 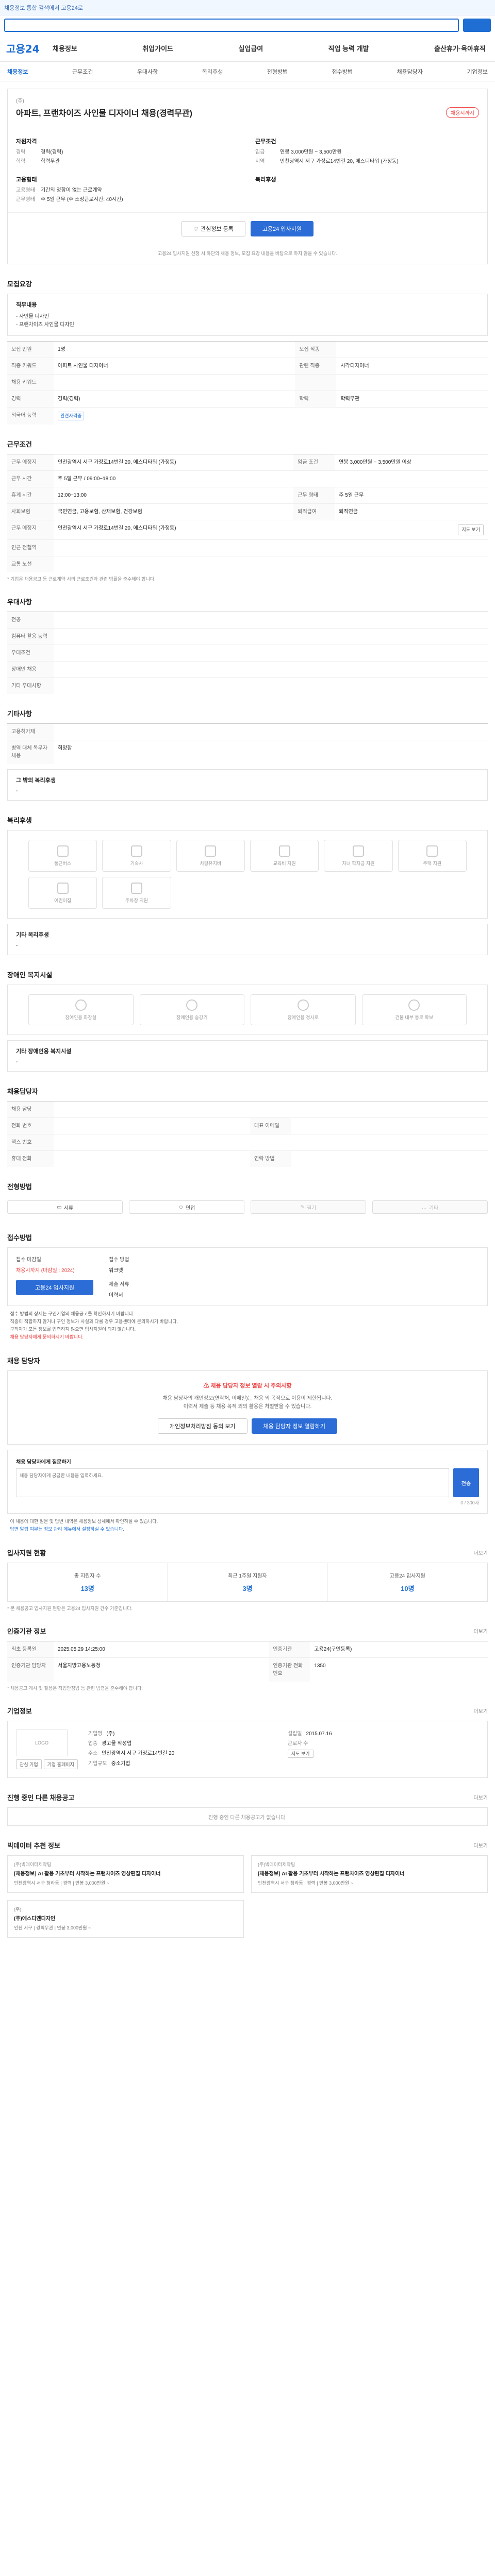 What do you see at coordinates (63, 888) in the screenshot?
I see `baby-icon` at bounding box center [63, 888].